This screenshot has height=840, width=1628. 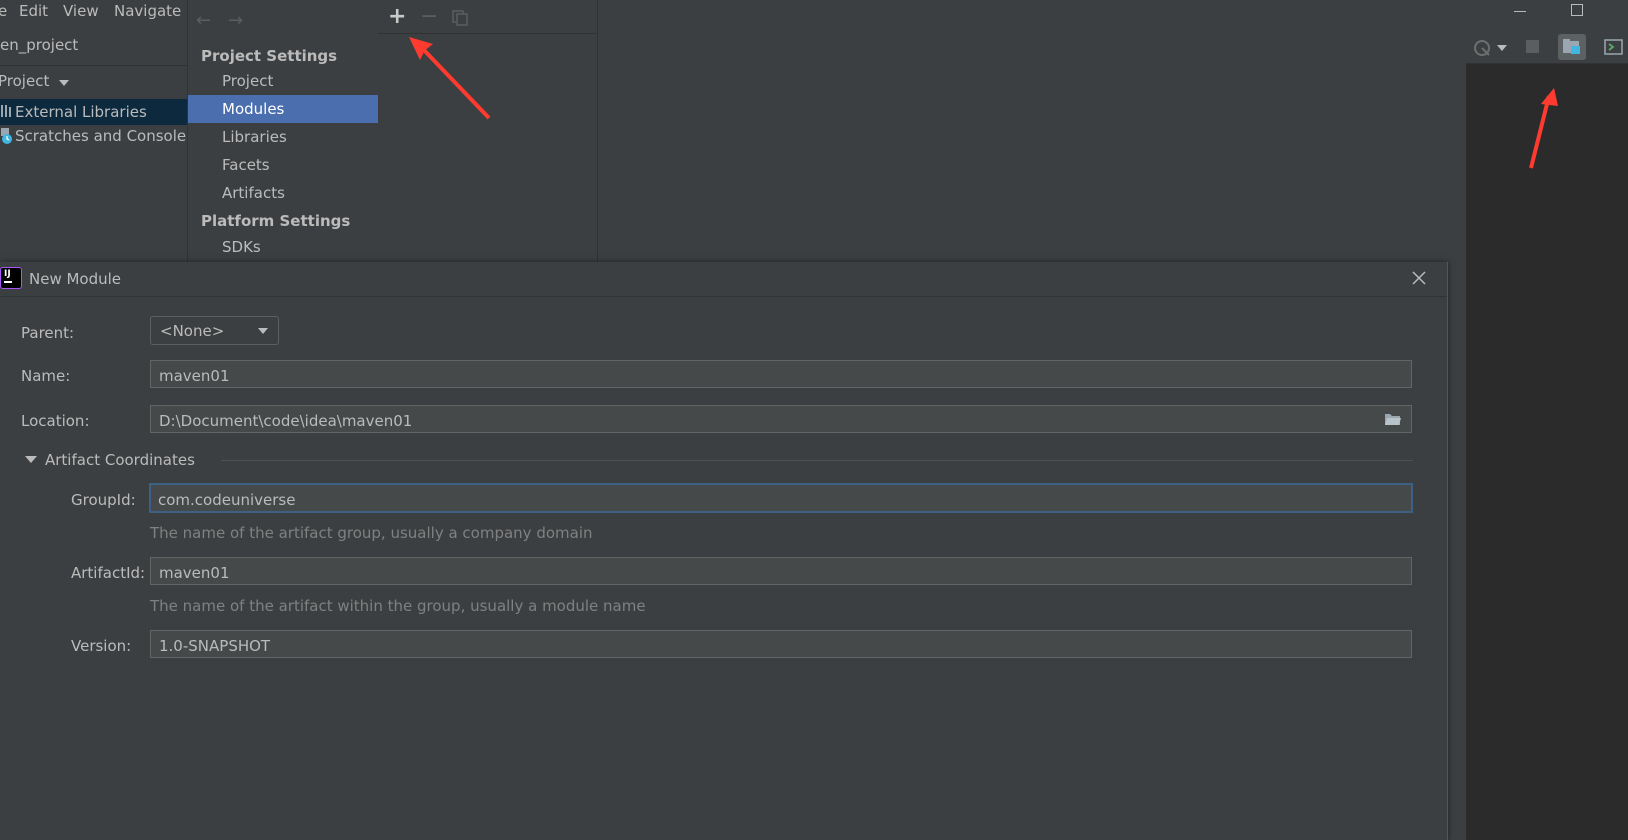 What do you see at coordinates (46, 376) in the screenshot?
I see `name-label: Name:` at bounding box center [46, 376].